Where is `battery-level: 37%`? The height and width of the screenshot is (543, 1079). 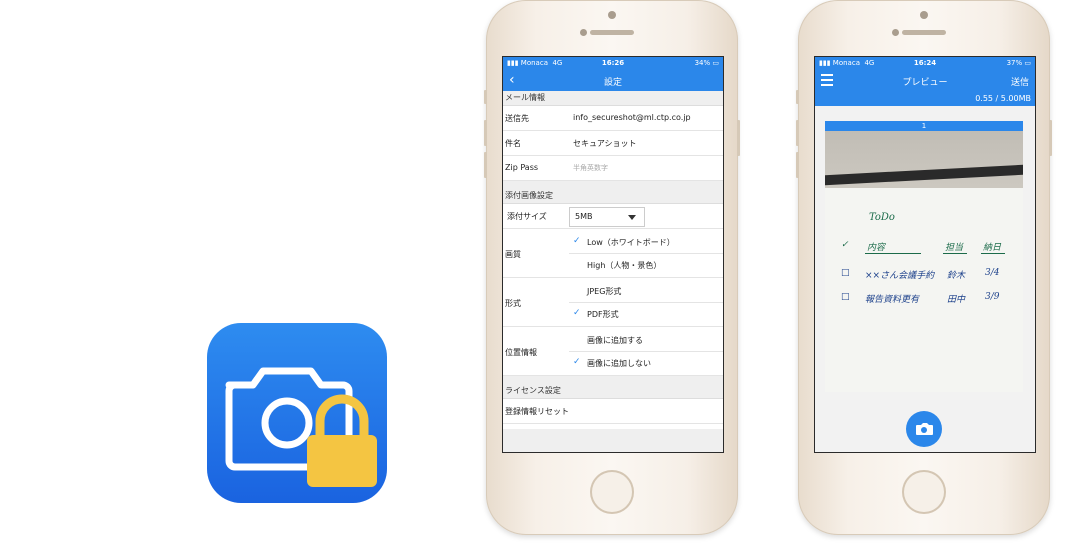
battery-level: 37% is located at coordinates (1014, 63).